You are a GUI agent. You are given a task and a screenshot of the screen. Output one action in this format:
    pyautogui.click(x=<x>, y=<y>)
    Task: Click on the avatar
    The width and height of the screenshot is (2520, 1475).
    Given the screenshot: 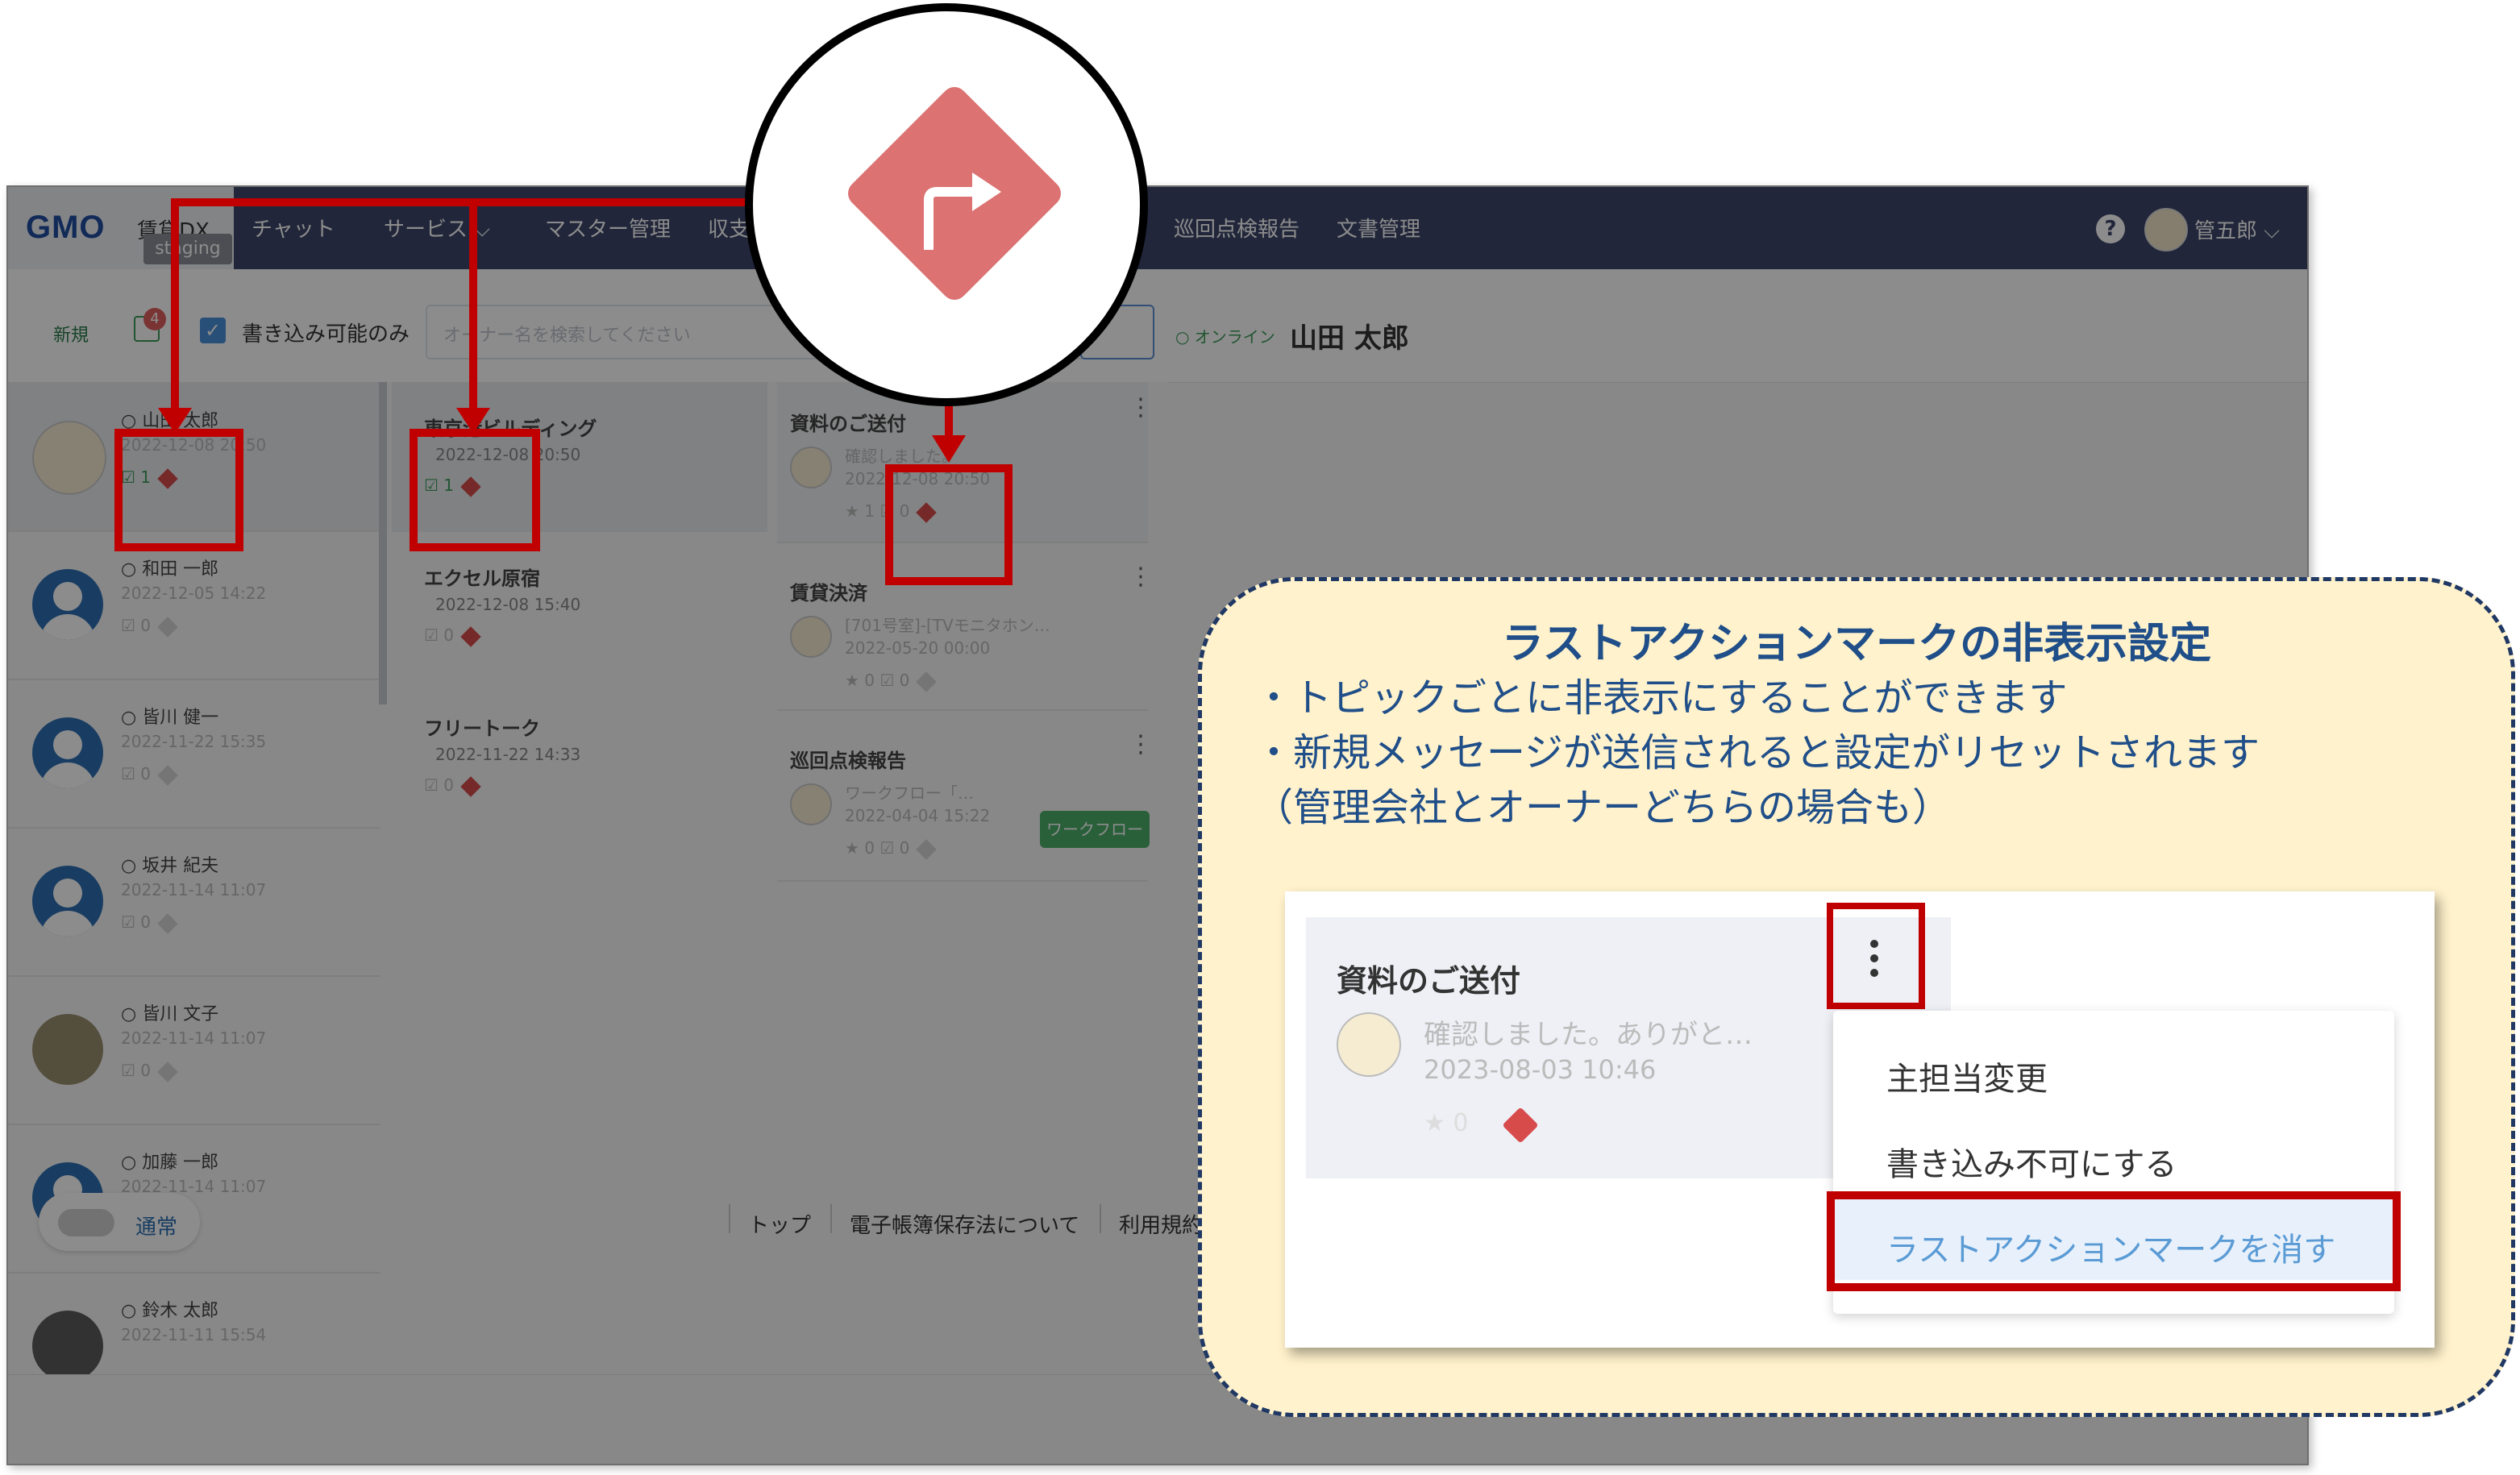 What is the action you would take?
    pyautogui.click(x=1369, y=1044)
    